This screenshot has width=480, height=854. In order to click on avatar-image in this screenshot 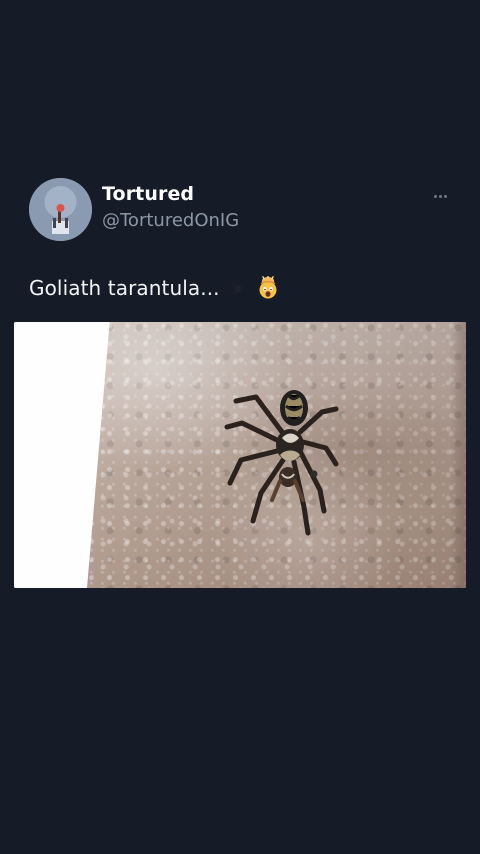, I will do `click(60, 209)`.